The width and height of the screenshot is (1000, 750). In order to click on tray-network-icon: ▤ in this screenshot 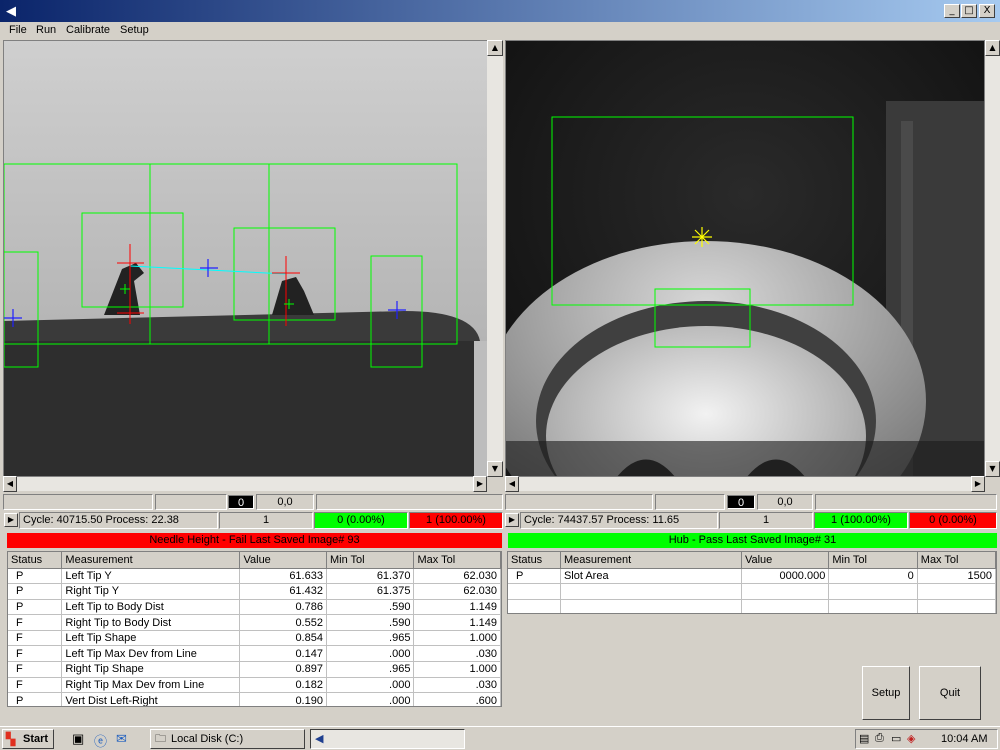, I will do `click(864, 738)`.